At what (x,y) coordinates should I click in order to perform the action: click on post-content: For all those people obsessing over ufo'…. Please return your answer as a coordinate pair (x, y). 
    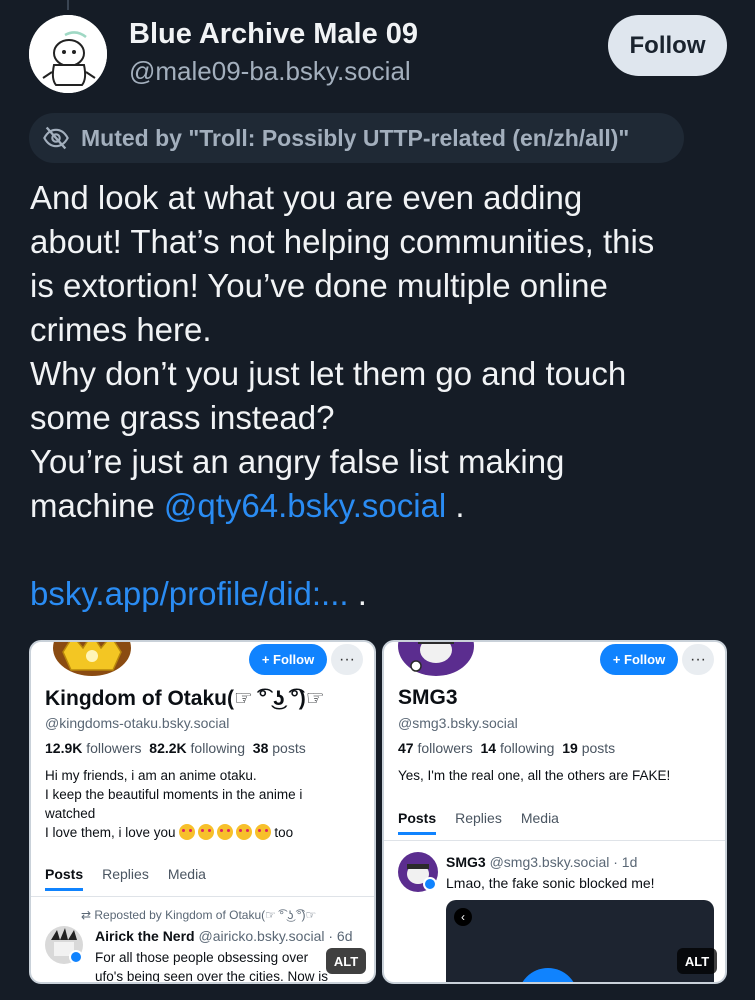
    Looking at the image, I should click on (211, 966).